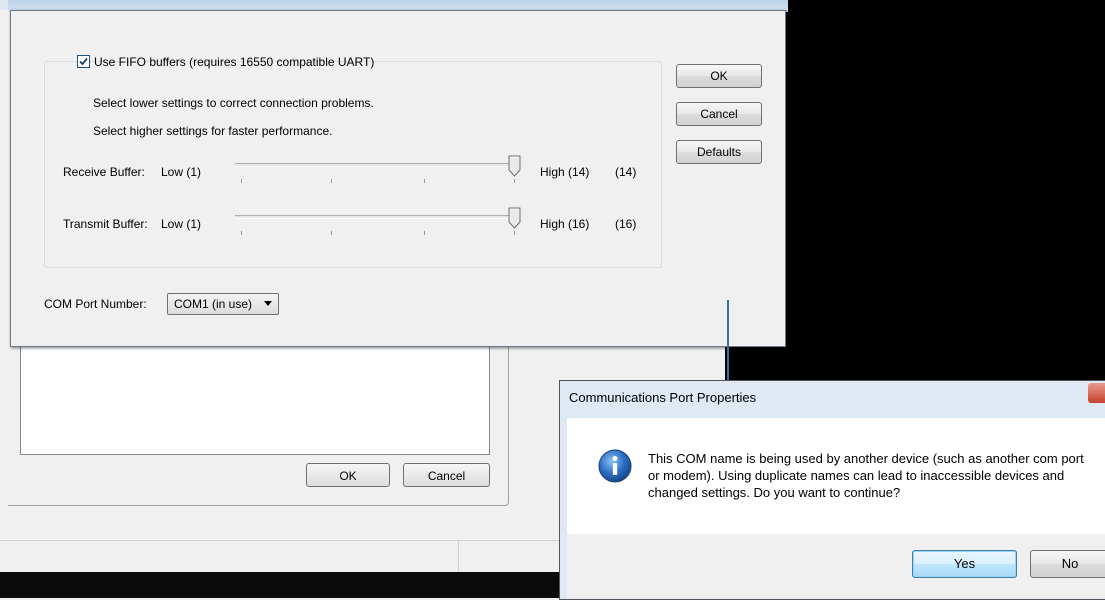 The height and width of the screenshot is (600, 1105). Describe the element at coordinates (836, 566) in the screenshot. I see `message-footer` at that location.